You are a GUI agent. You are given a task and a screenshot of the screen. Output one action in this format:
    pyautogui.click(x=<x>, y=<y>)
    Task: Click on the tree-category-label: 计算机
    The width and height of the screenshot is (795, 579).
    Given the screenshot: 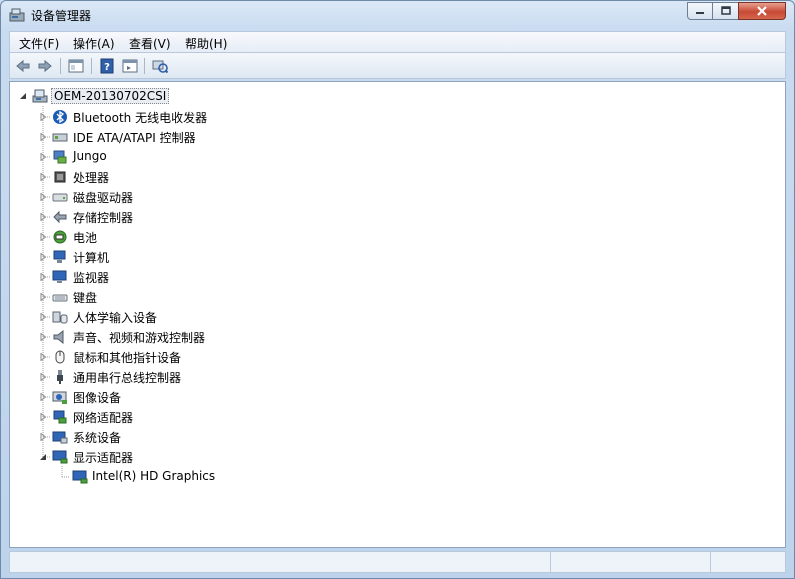 What is the action you would take?
    pyautogui.click(x=91, y=257)
    